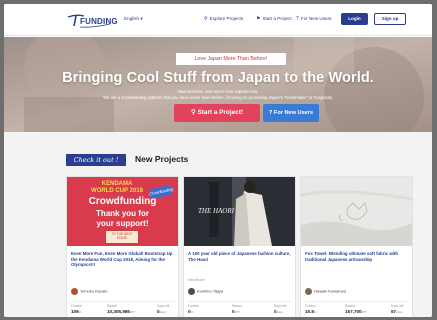 The image size is (437, 320). I want to click on funded-stat: Funded 106%, so click(76, 309).